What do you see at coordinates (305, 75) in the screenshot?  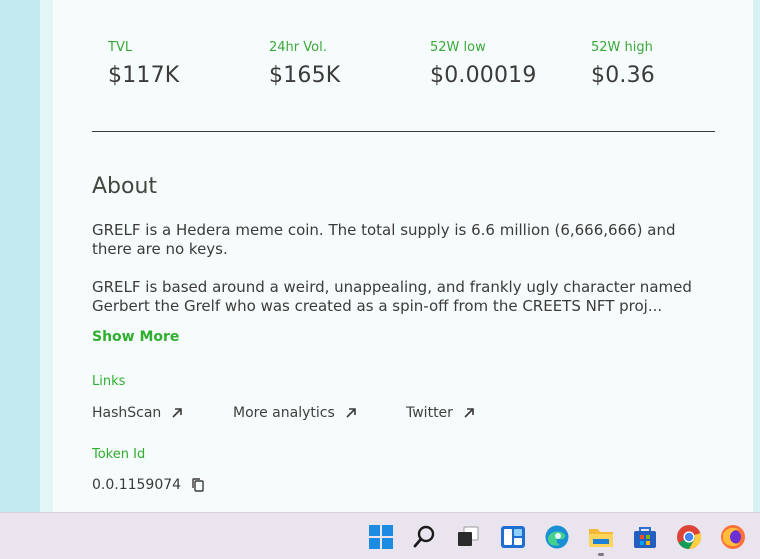 I see `stat-value: $165K` at bounding box center [305, 75].